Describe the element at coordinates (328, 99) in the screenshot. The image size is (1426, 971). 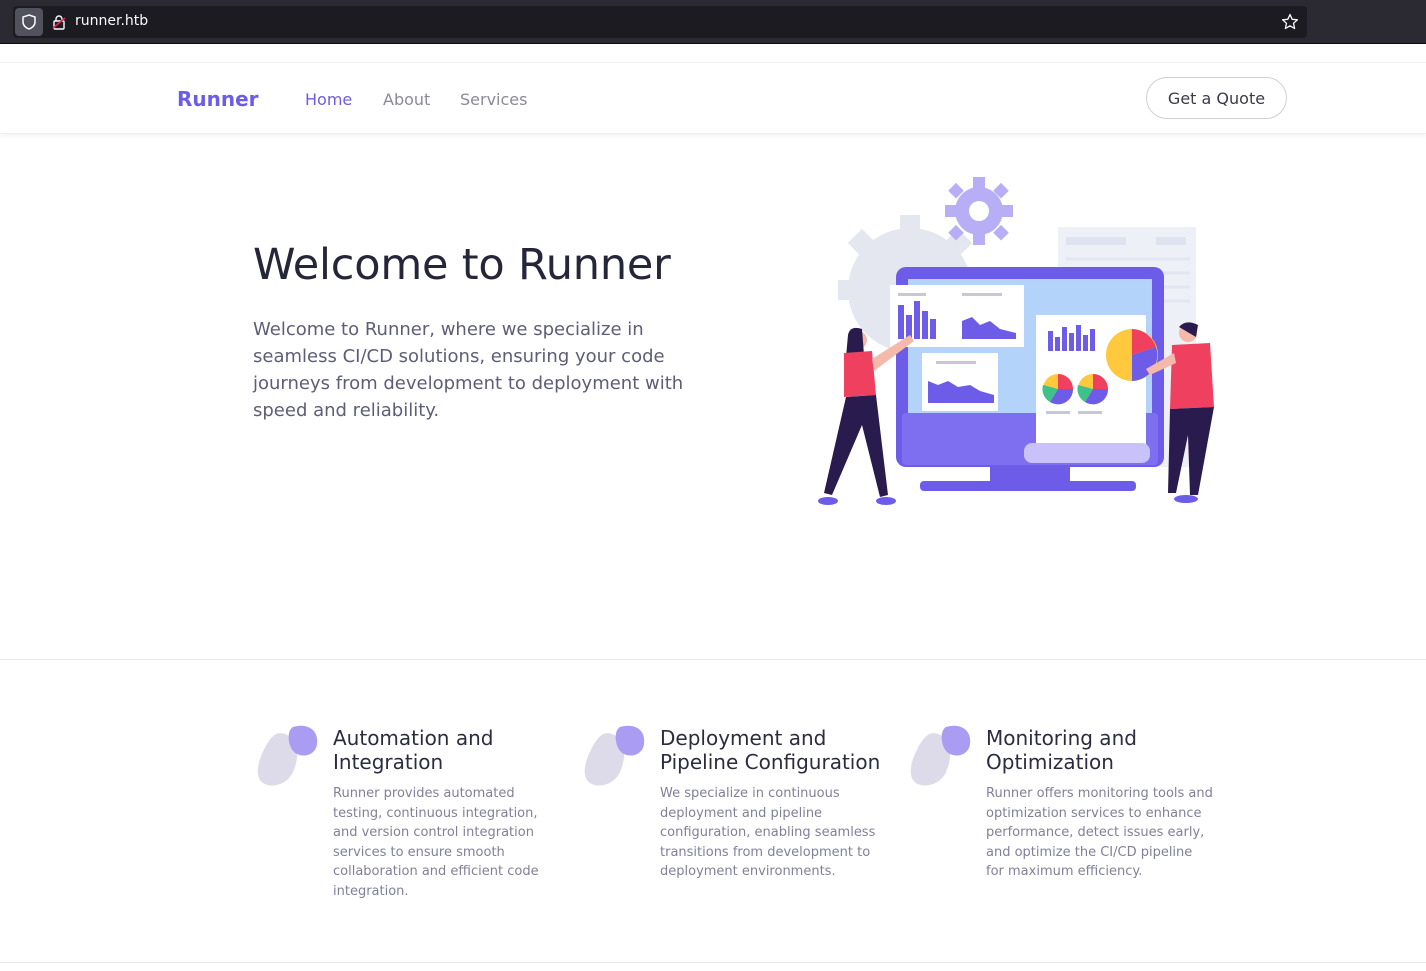
I see `nav-link-home: Home` at that location.